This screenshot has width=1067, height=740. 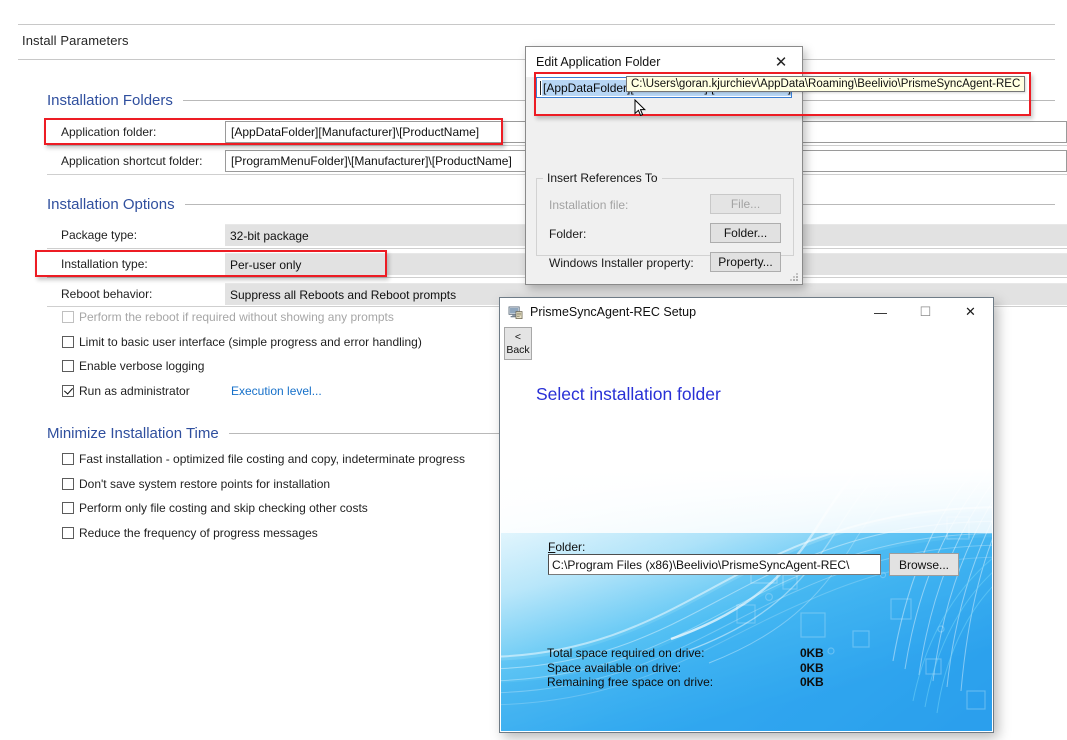 What do you see at coordinates (99, 235) in the screenshot?
I see `field-label: Package type:` at bounding box center [99, 235].